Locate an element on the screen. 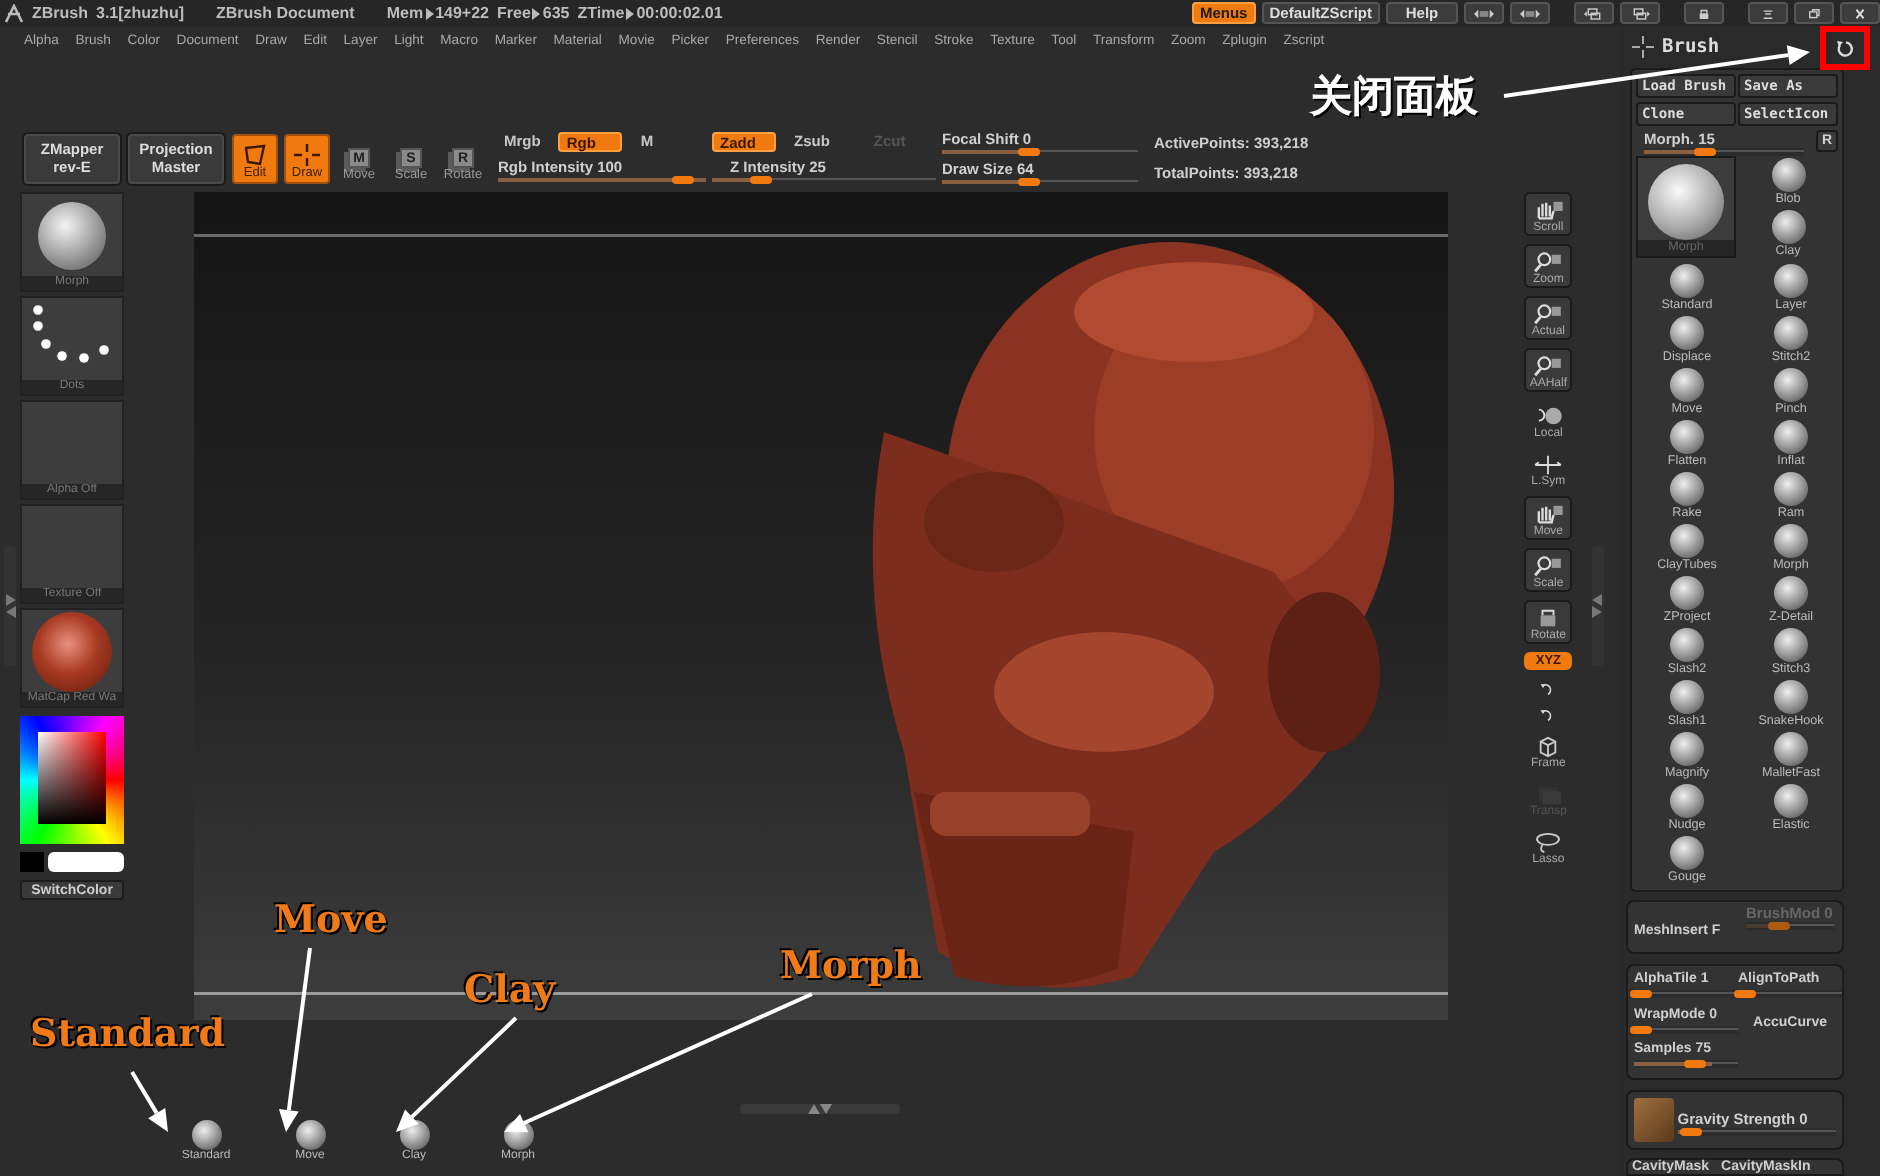 Image resolution: width=1880 pixels, height=1176 pixels. texture-swatch-icon is located at coordinates (1654, 1120).